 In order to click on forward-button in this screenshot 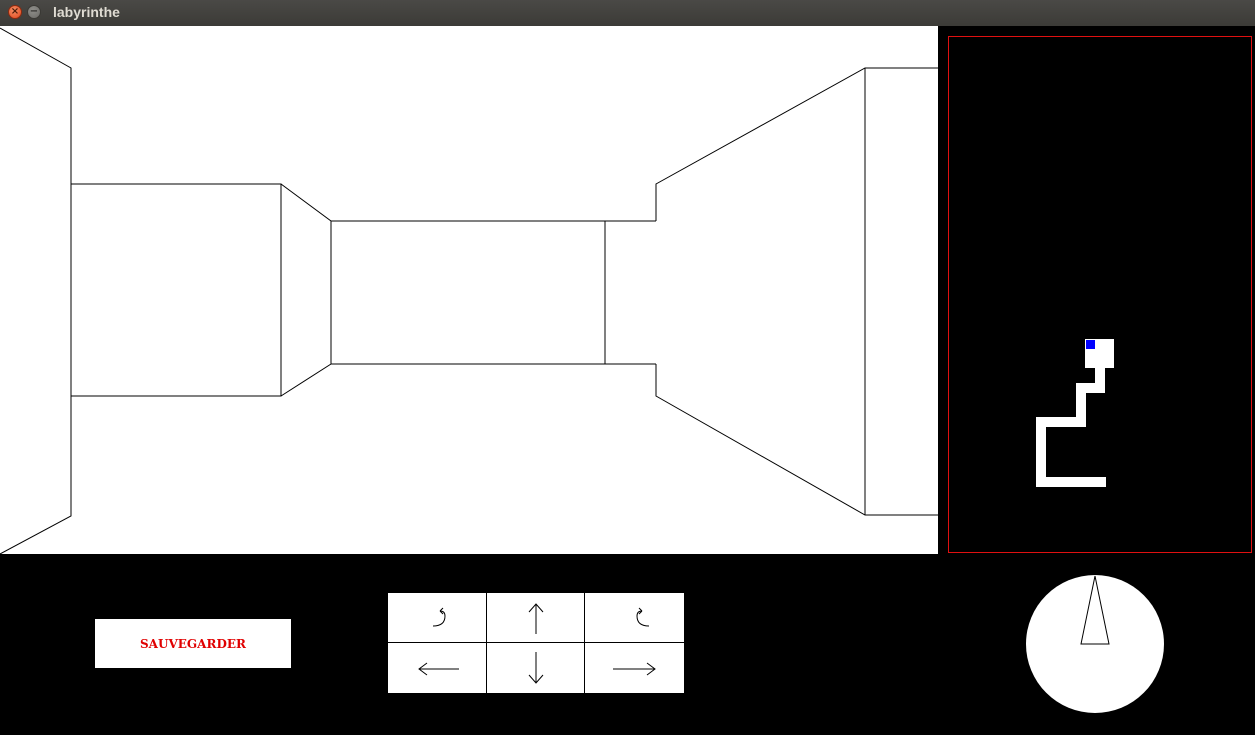, I will do `click(536, 618)`.